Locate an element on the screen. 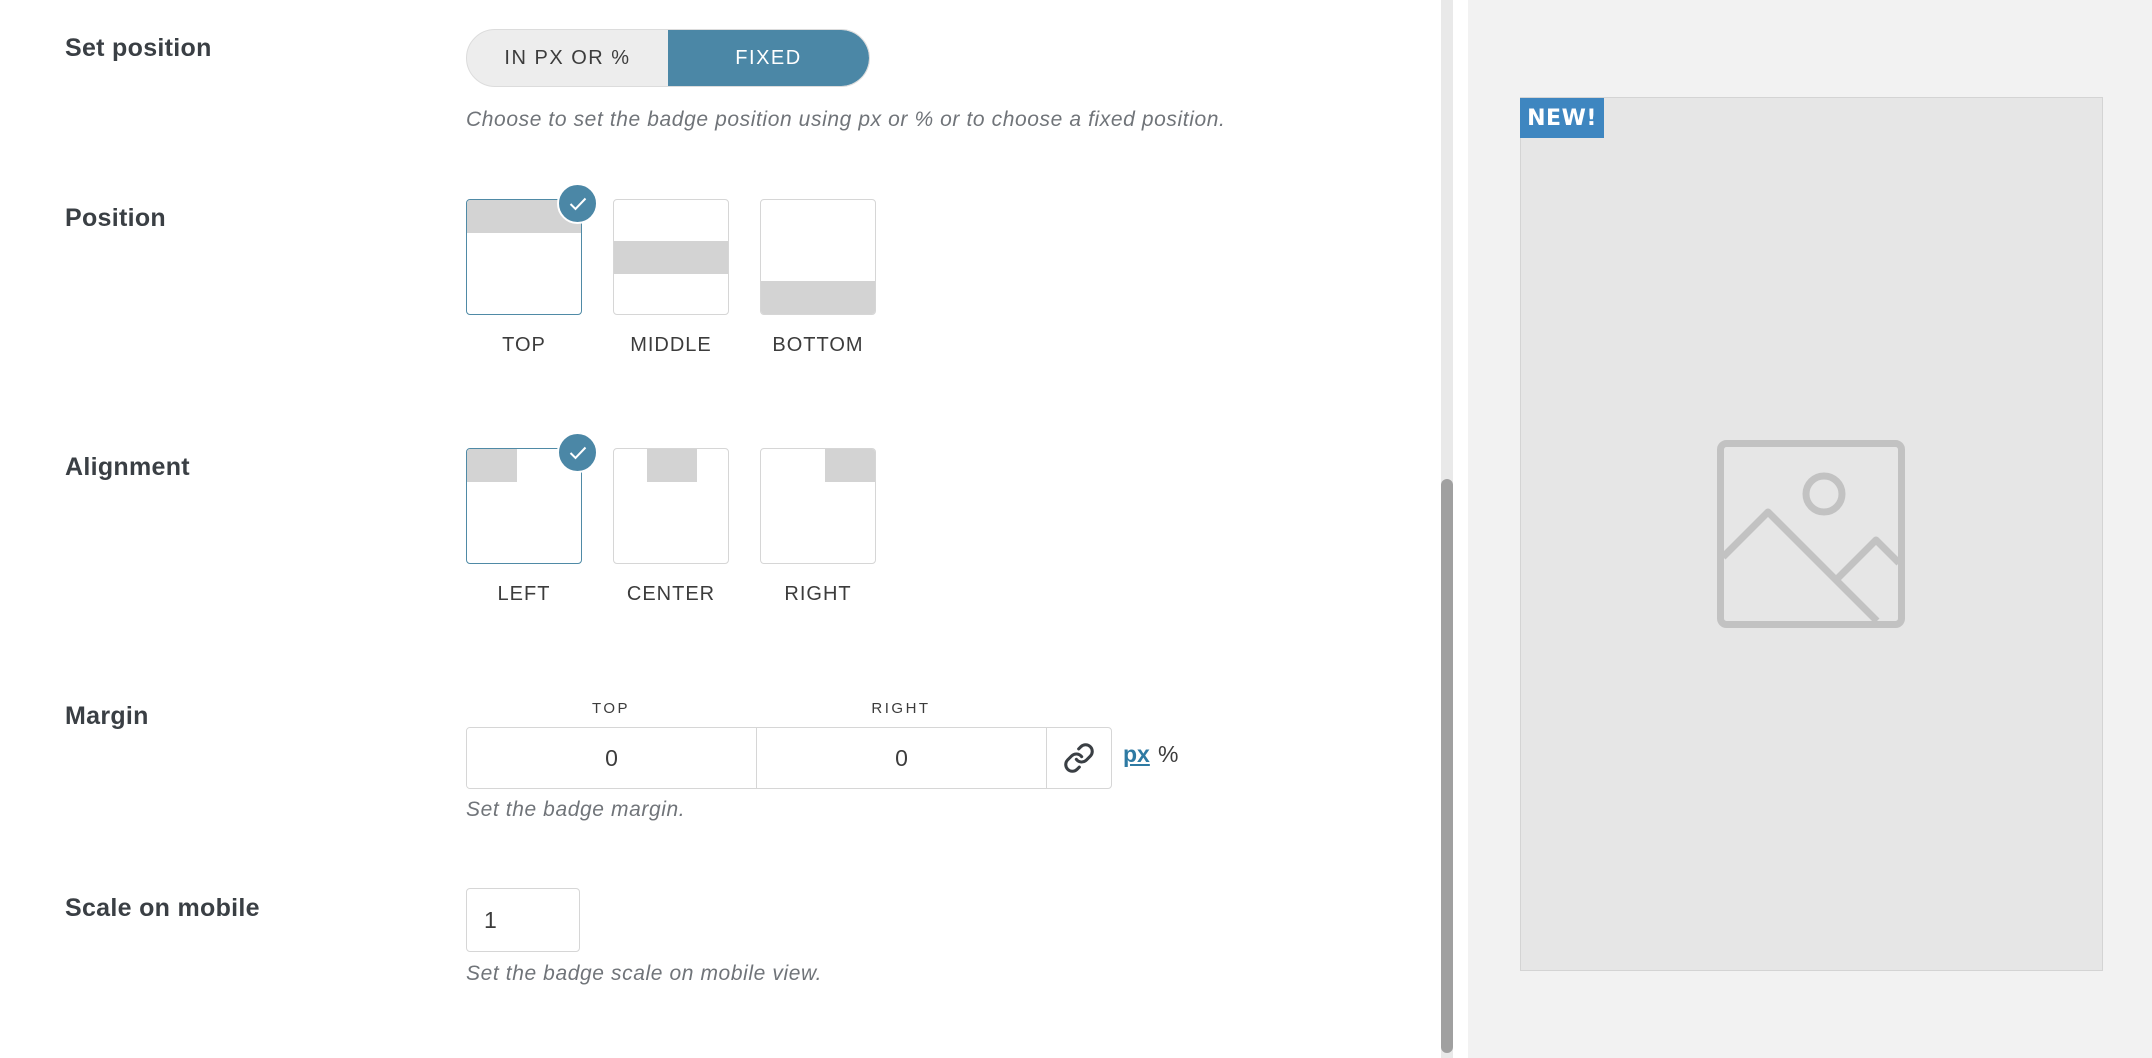  position-top-label: TOP is located at coordinates (524, 345).